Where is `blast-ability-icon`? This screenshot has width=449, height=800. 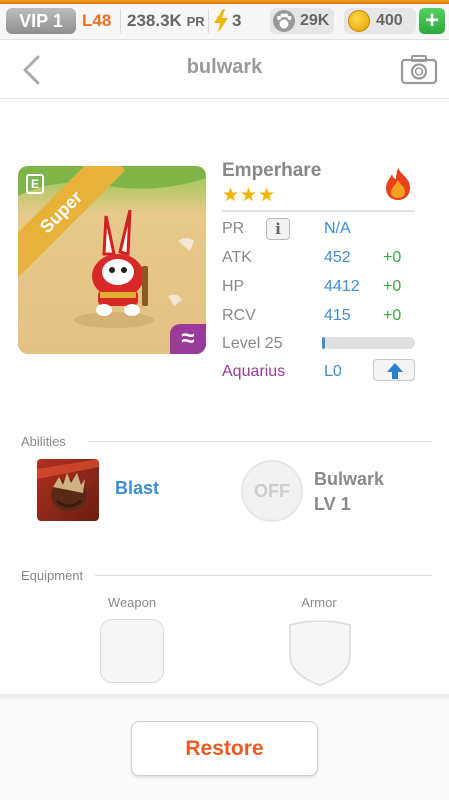
blast-ability-icon is located at coordinates (68, 490).